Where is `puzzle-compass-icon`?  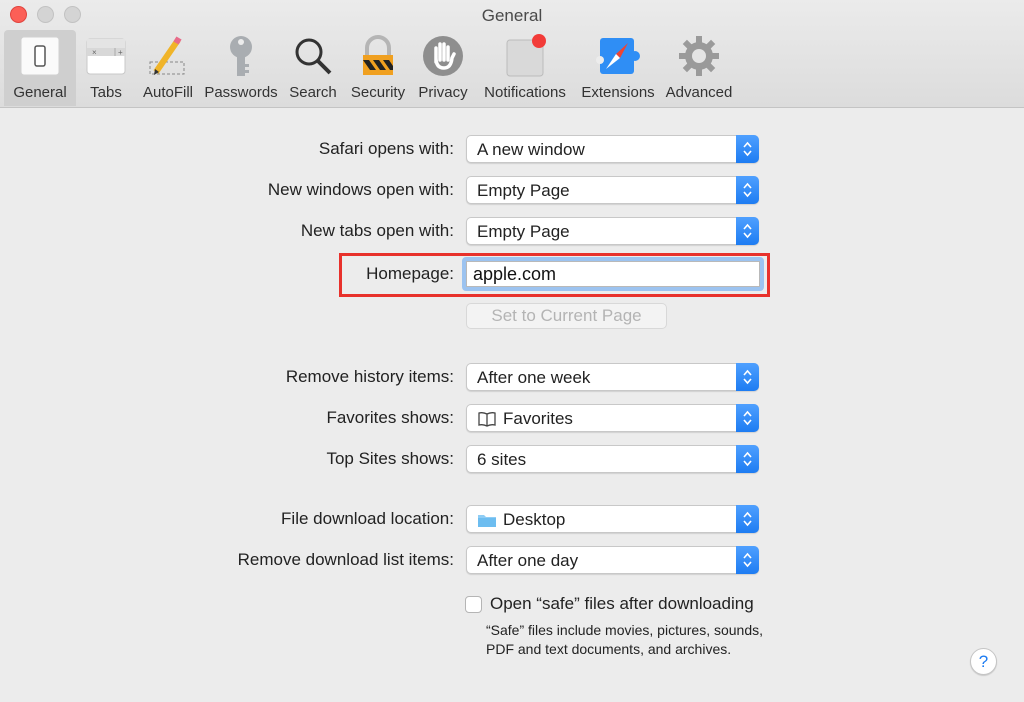
puzzle-compass-icon is located at coordinates (618, 56).